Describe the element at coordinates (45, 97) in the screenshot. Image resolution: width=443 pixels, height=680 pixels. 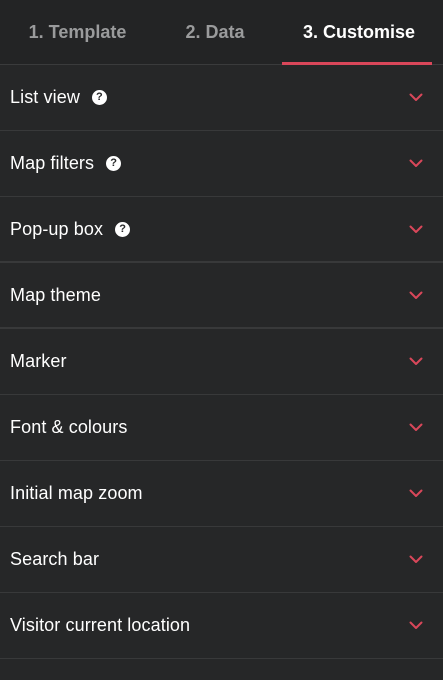
I see `section-label: List view` at that location.